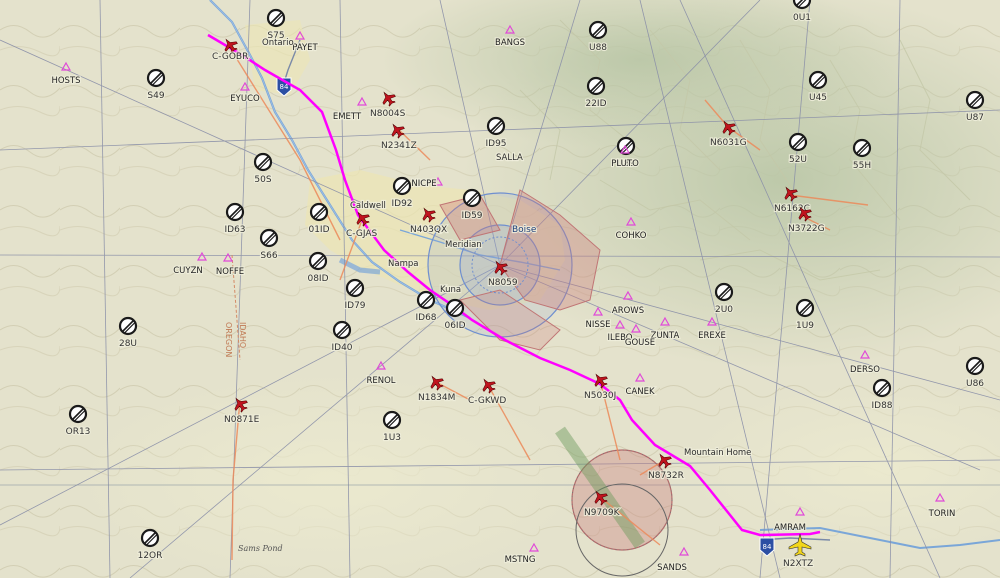 The width and height of the screenshot is (1000, 578). What do you see at coordinates (392, 438) in the screenshot?
I see `airport-id-label: 1U3` at bounding box center [392, 438].